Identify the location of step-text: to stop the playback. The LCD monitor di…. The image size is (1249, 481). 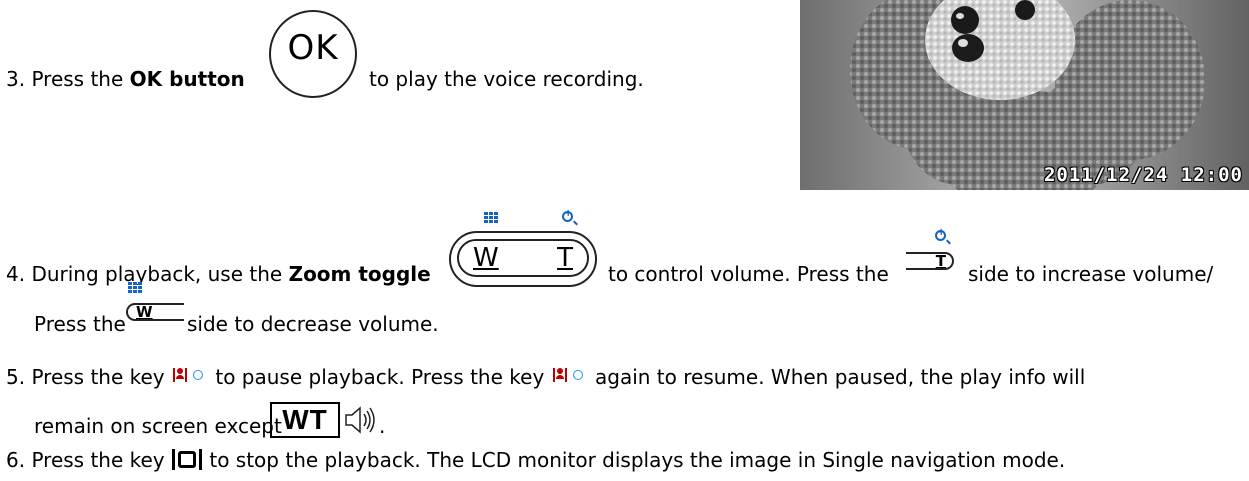
(637, 460).